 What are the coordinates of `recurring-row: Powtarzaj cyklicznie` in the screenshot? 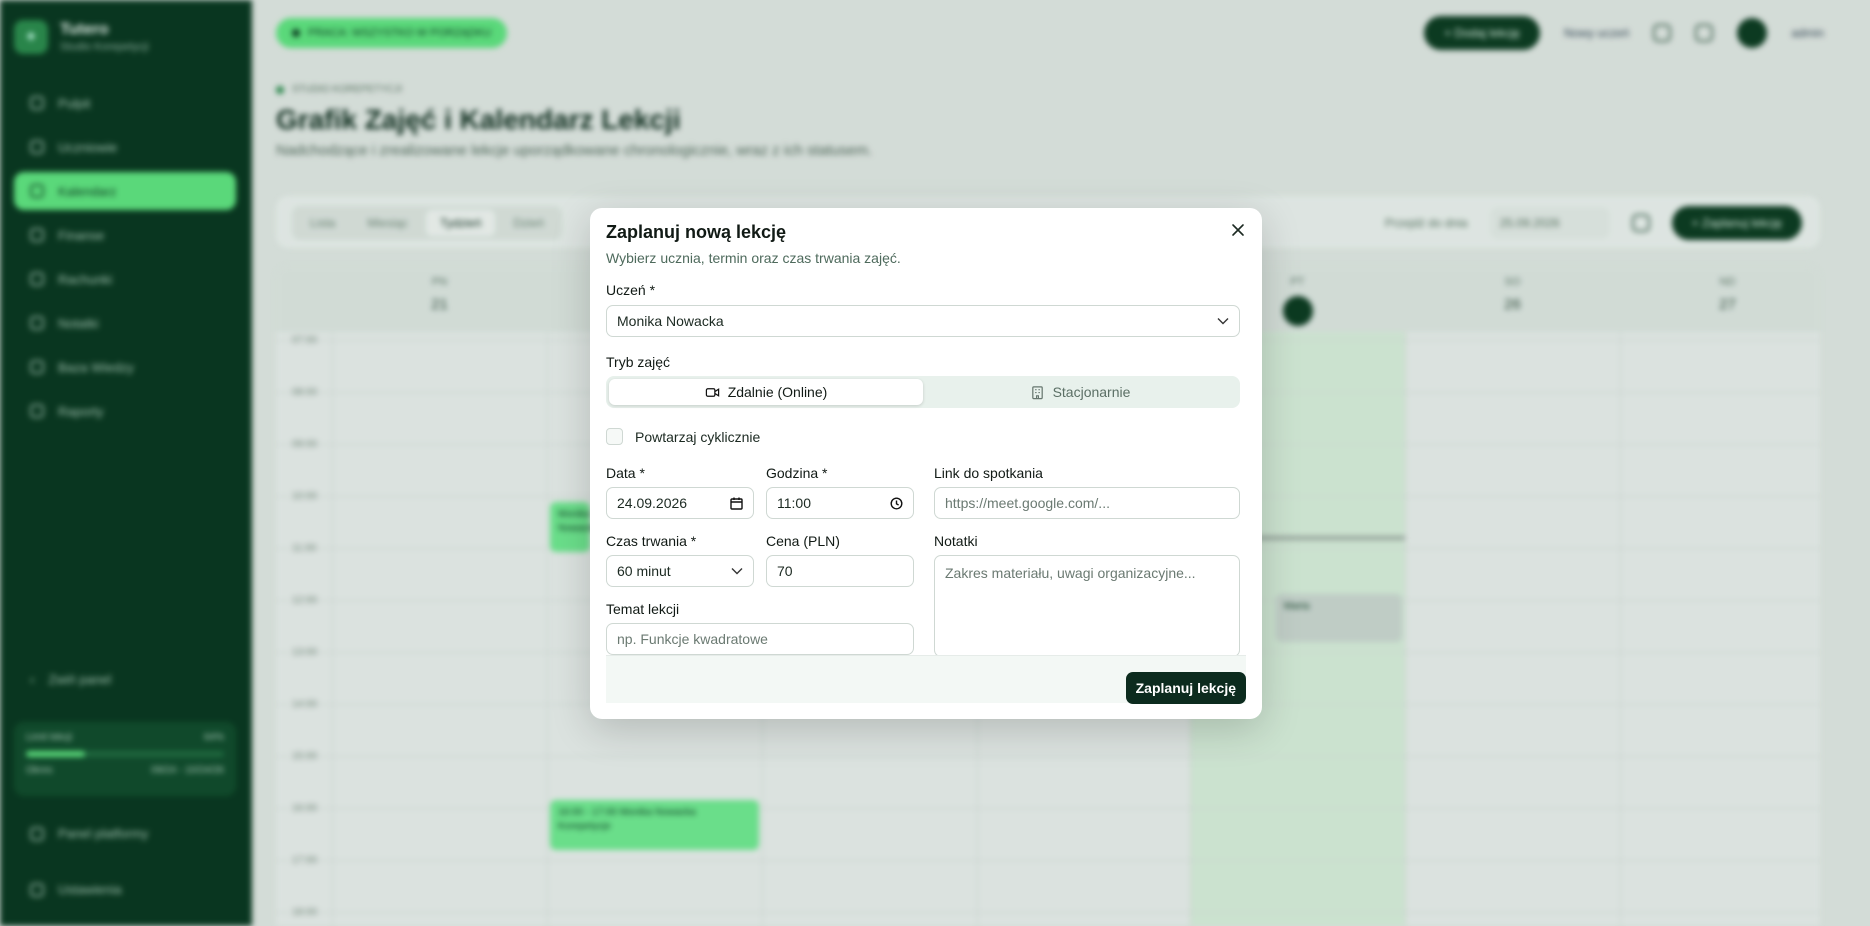 It's located at (683, 436).